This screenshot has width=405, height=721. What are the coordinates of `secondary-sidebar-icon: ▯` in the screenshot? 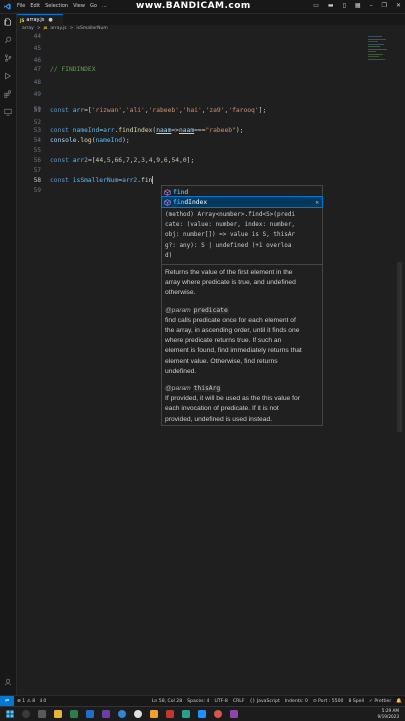 It's located at (344, 5).